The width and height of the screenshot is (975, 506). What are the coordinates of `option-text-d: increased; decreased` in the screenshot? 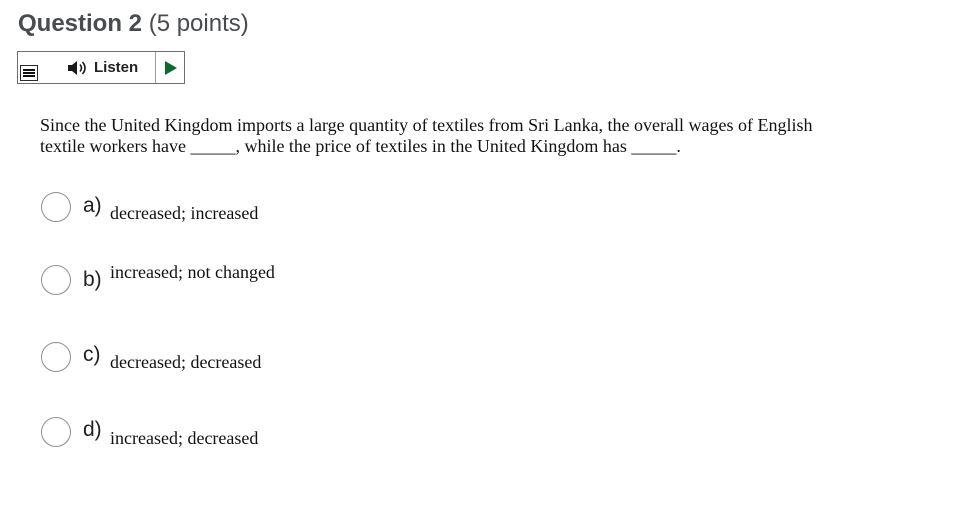 It's located at (184, 438).